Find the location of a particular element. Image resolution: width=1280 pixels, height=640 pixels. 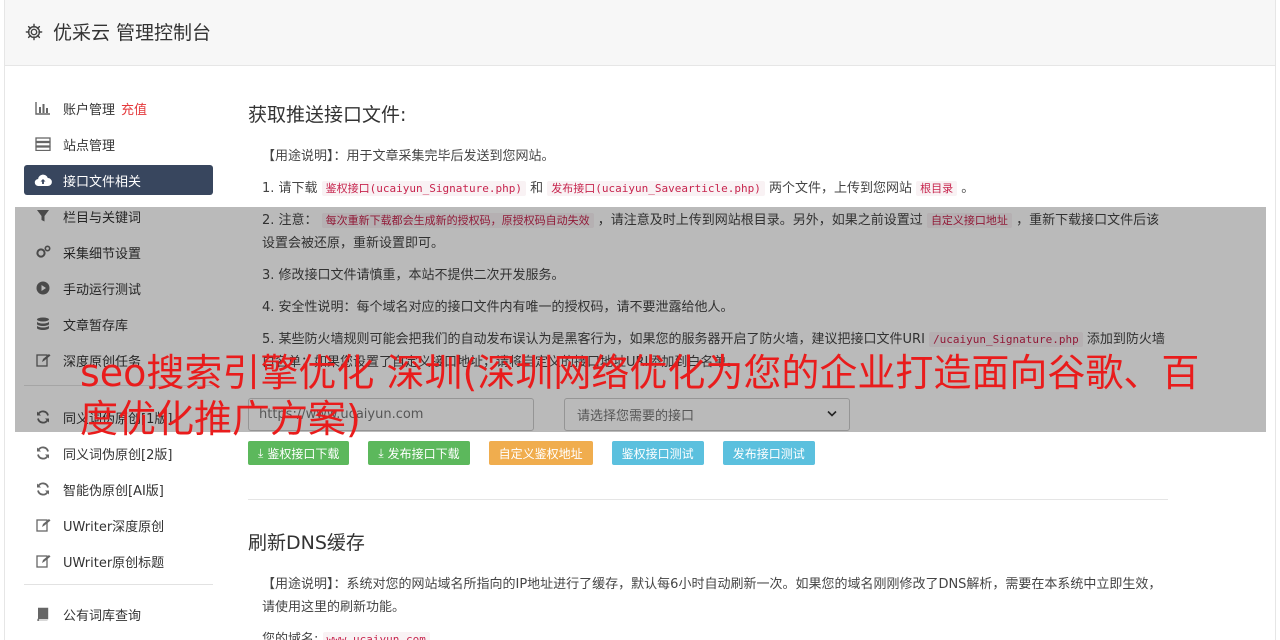

sidebar-item-ai-rewrite: 智能伪原创[AI版] is located at coordinates (118, 489).